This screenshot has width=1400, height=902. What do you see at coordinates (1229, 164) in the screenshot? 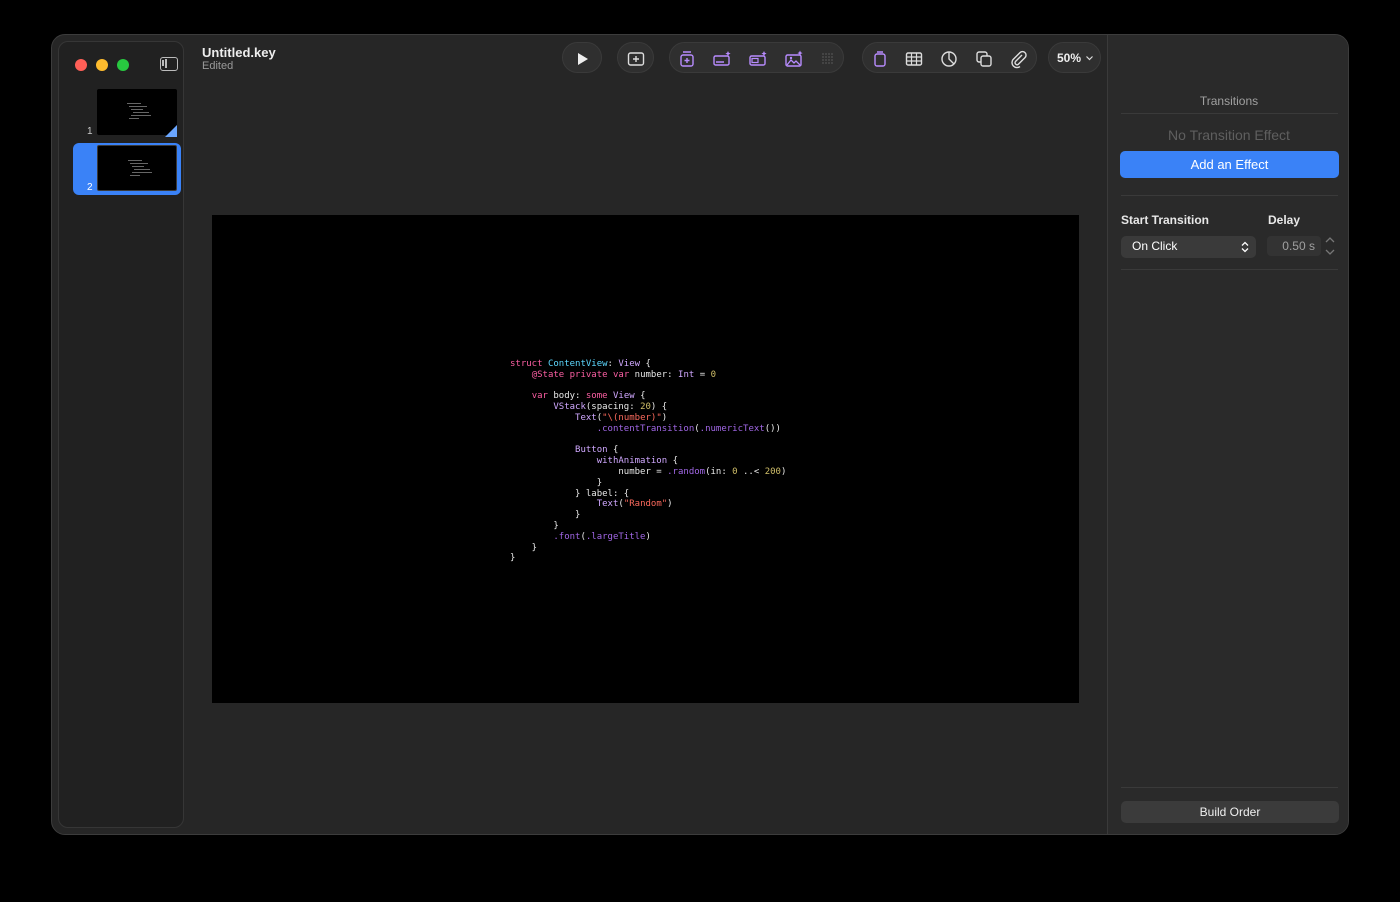
I see `add-effect-button: Add an Effect` at bounding box center [1229, 164].